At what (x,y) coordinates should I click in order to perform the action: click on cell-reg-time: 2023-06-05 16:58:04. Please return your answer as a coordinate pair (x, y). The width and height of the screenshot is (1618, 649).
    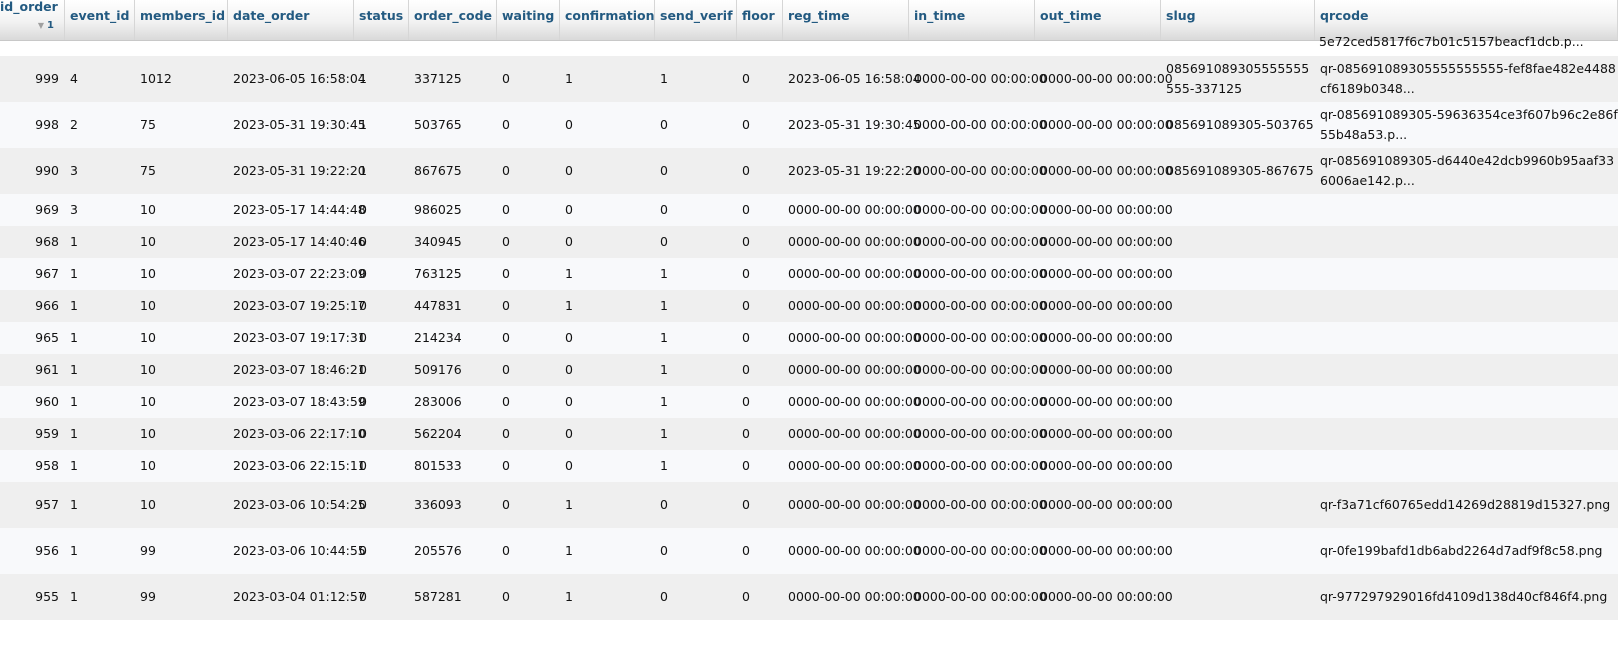
    Looking at the image, I should click on (852, 79).